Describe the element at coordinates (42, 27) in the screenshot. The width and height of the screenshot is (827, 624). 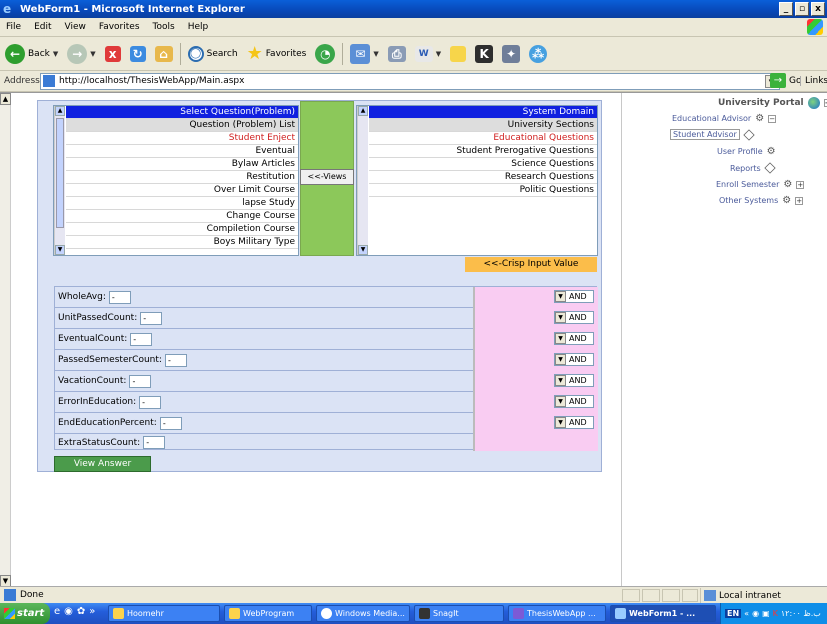
I see `menu-edit: Edit` at that location.